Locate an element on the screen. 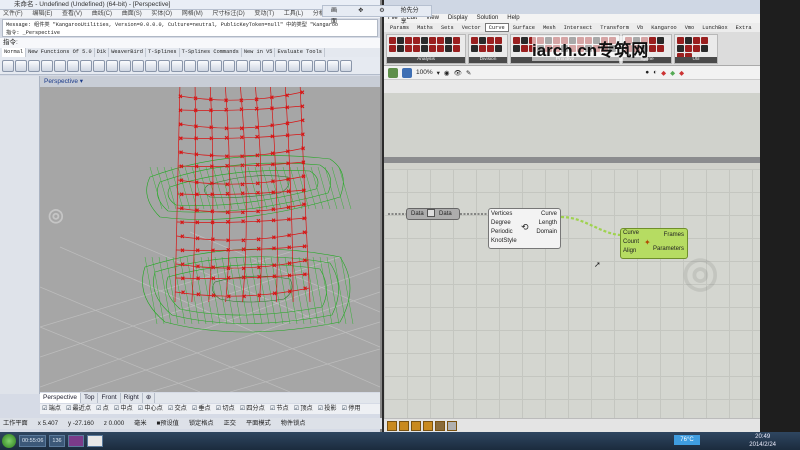  help-icon is located at coordinates (346, 65).